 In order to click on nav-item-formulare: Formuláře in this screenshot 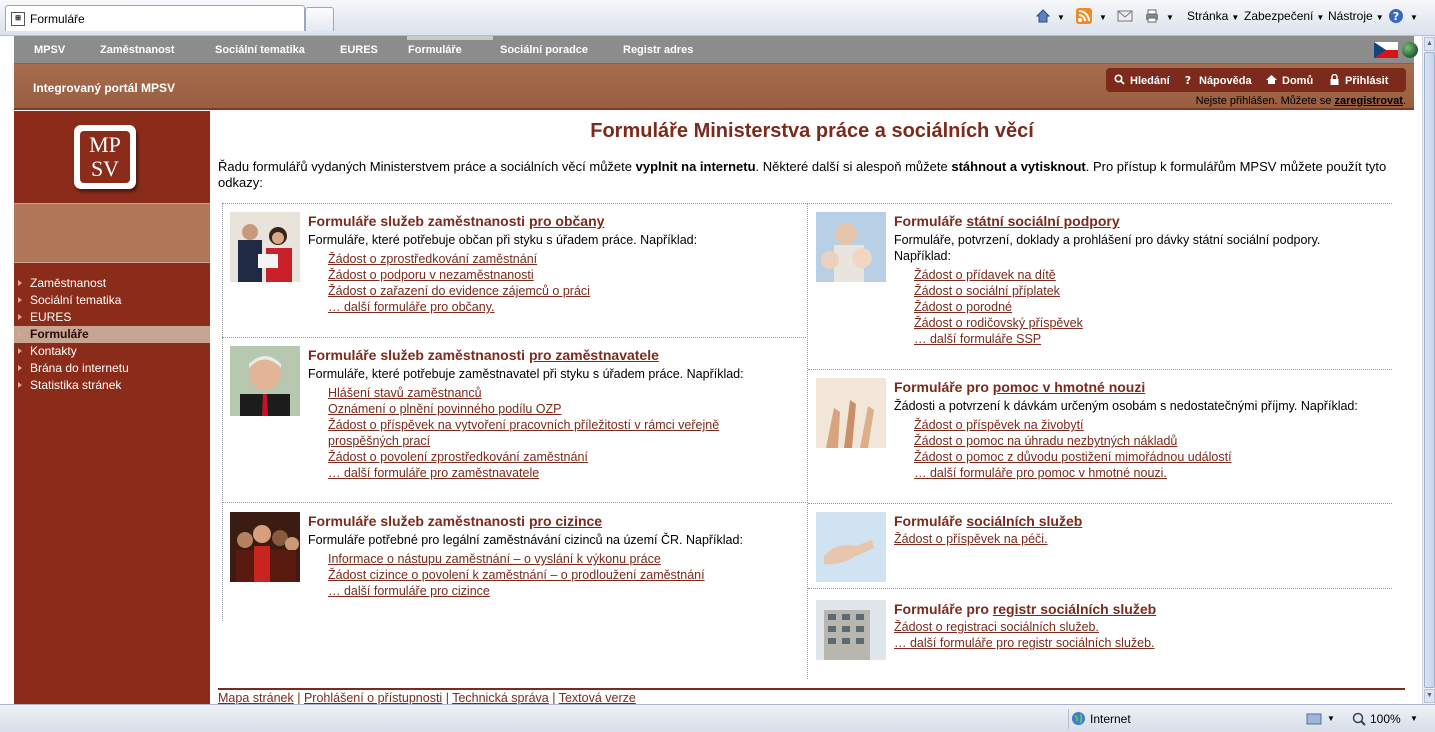, I will do `click(435, 50)`.